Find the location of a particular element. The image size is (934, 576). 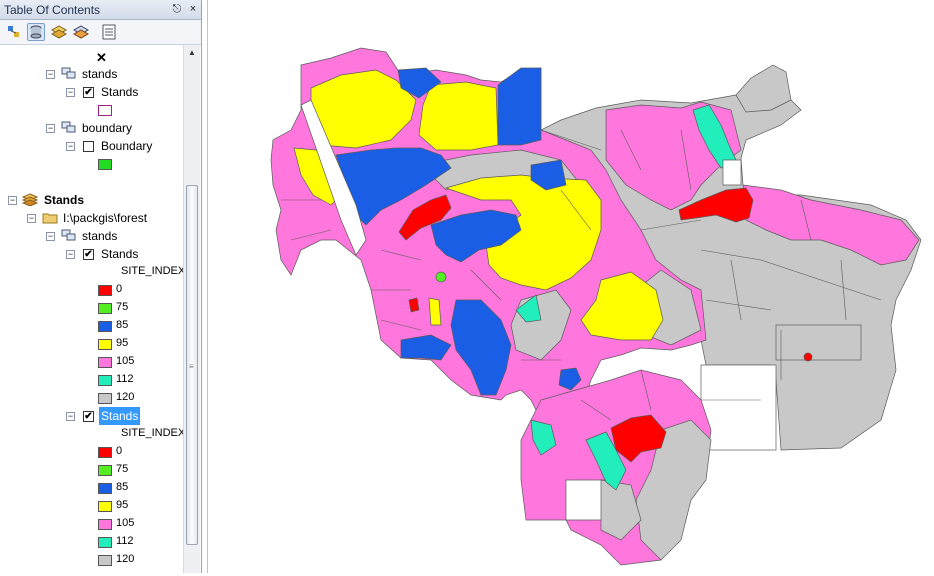

toc-row-stands-layer-3: − ✔ Stands is located at coordinates (90, 416).